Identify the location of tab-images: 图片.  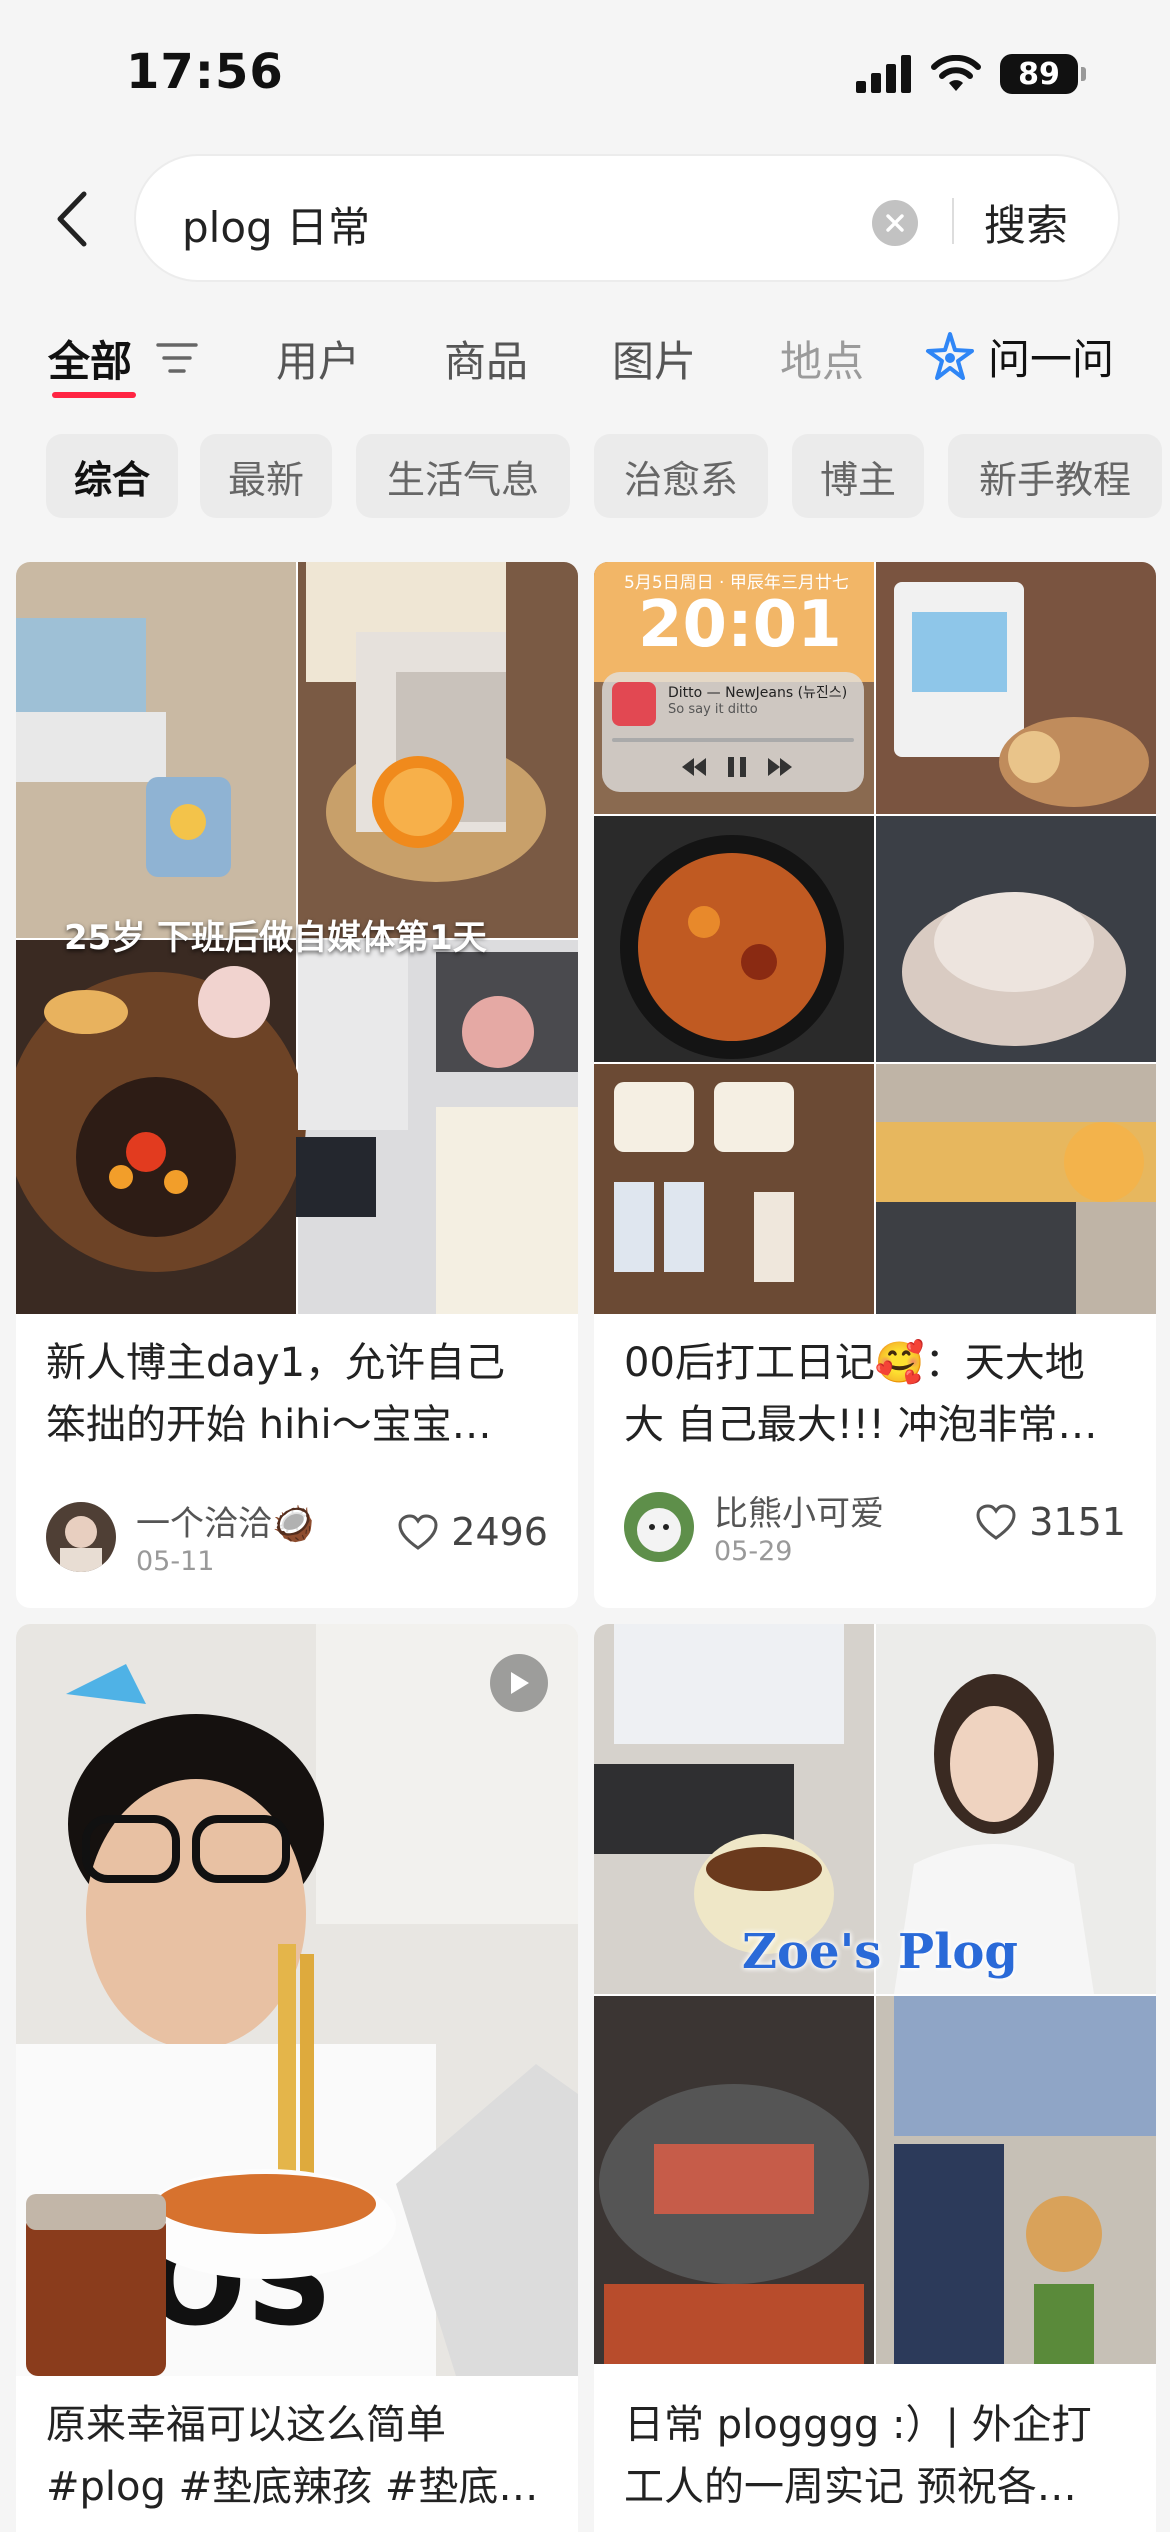
(654, 358).